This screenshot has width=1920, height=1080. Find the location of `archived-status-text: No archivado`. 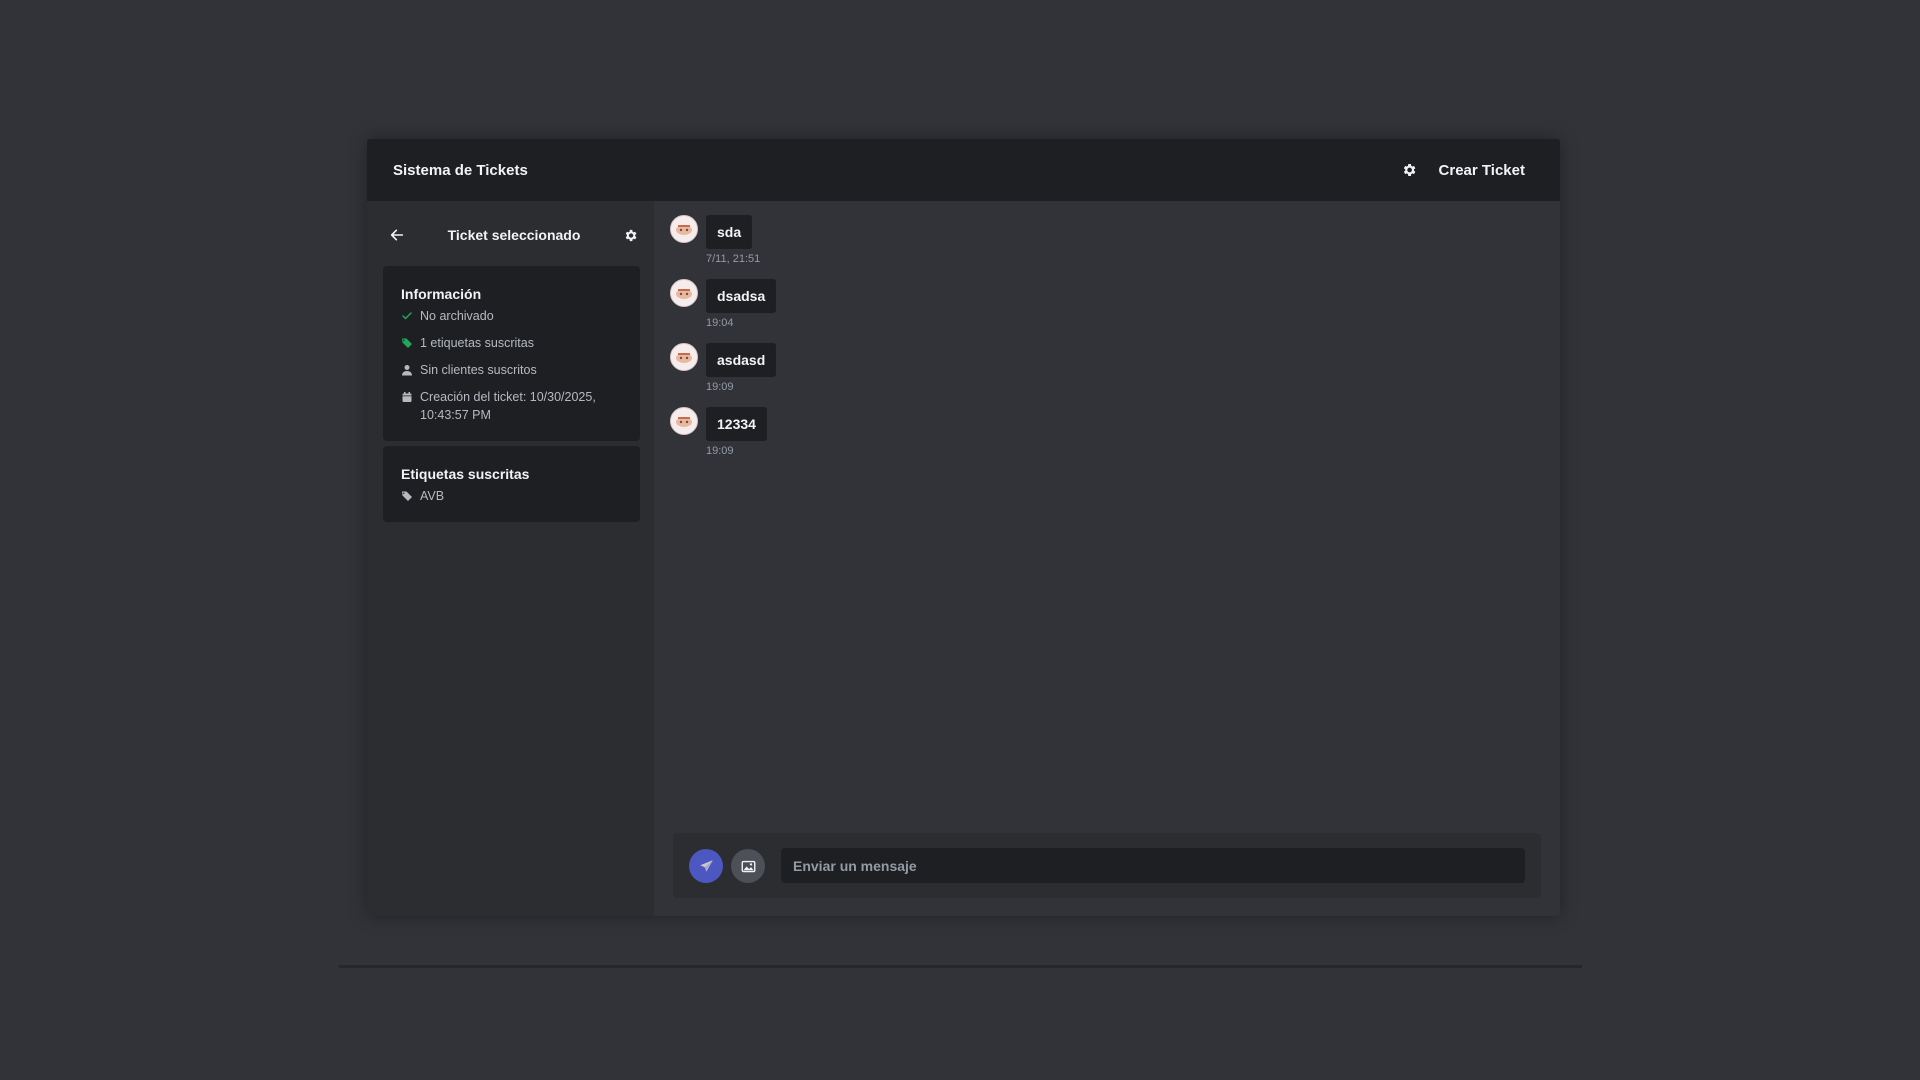

archived-status-text: No archivado is located at coordinates (457, 316).